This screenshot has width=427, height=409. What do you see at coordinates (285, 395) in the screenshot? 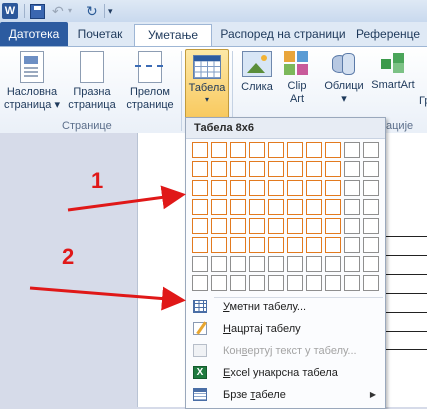
I see `menu-item-quick-tables: Брзе табеле ▶` at bounding box center [285, 395].